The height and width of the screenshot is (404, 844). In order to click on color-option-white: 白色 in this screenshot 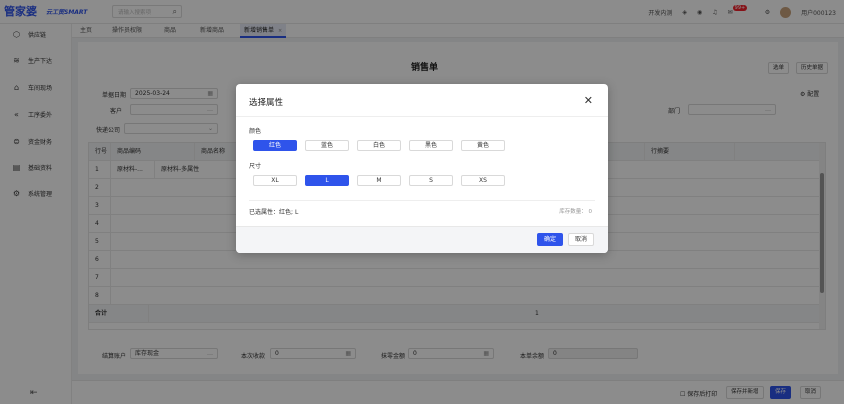, I will do `click(379, 145)`.